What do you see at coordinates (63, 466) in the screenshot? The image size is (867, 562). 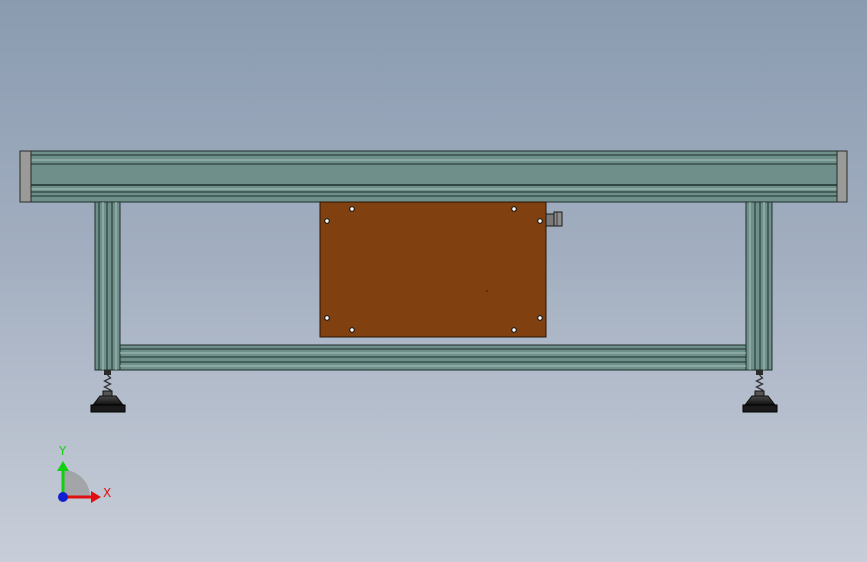 I see `y-arrow-head` at bounding box center [63, 466].